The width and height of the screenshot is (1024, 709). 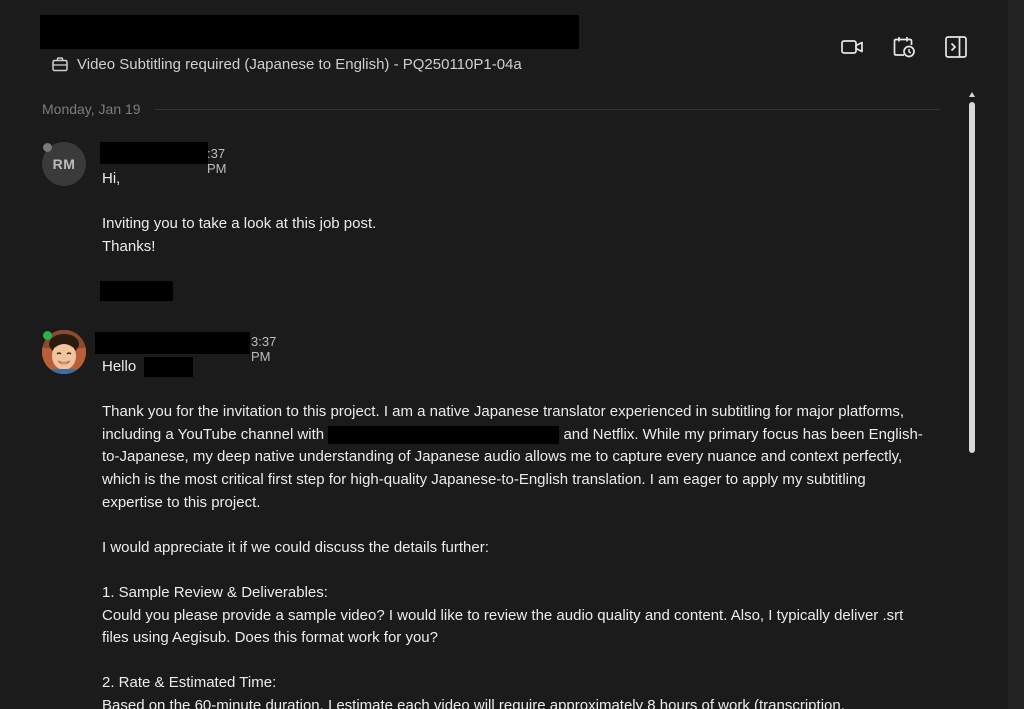 I want to click on video-call-icon, so click(x=852, y=47).